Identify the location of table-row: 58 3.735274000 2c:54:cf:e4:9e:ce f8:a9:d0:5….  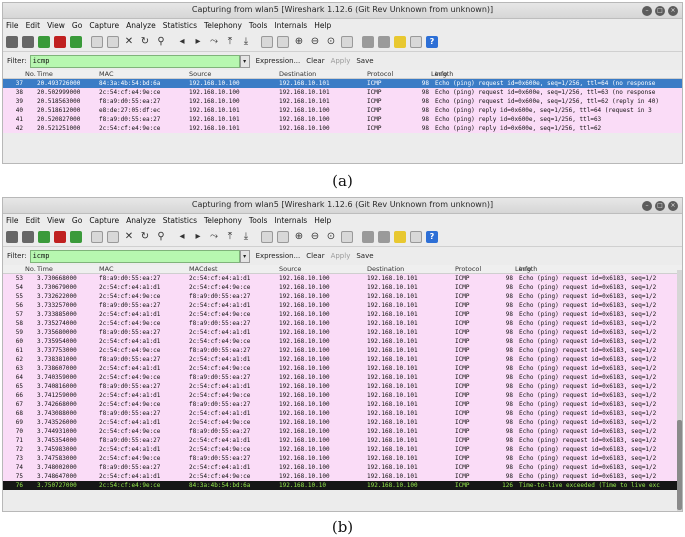
(342, 323).